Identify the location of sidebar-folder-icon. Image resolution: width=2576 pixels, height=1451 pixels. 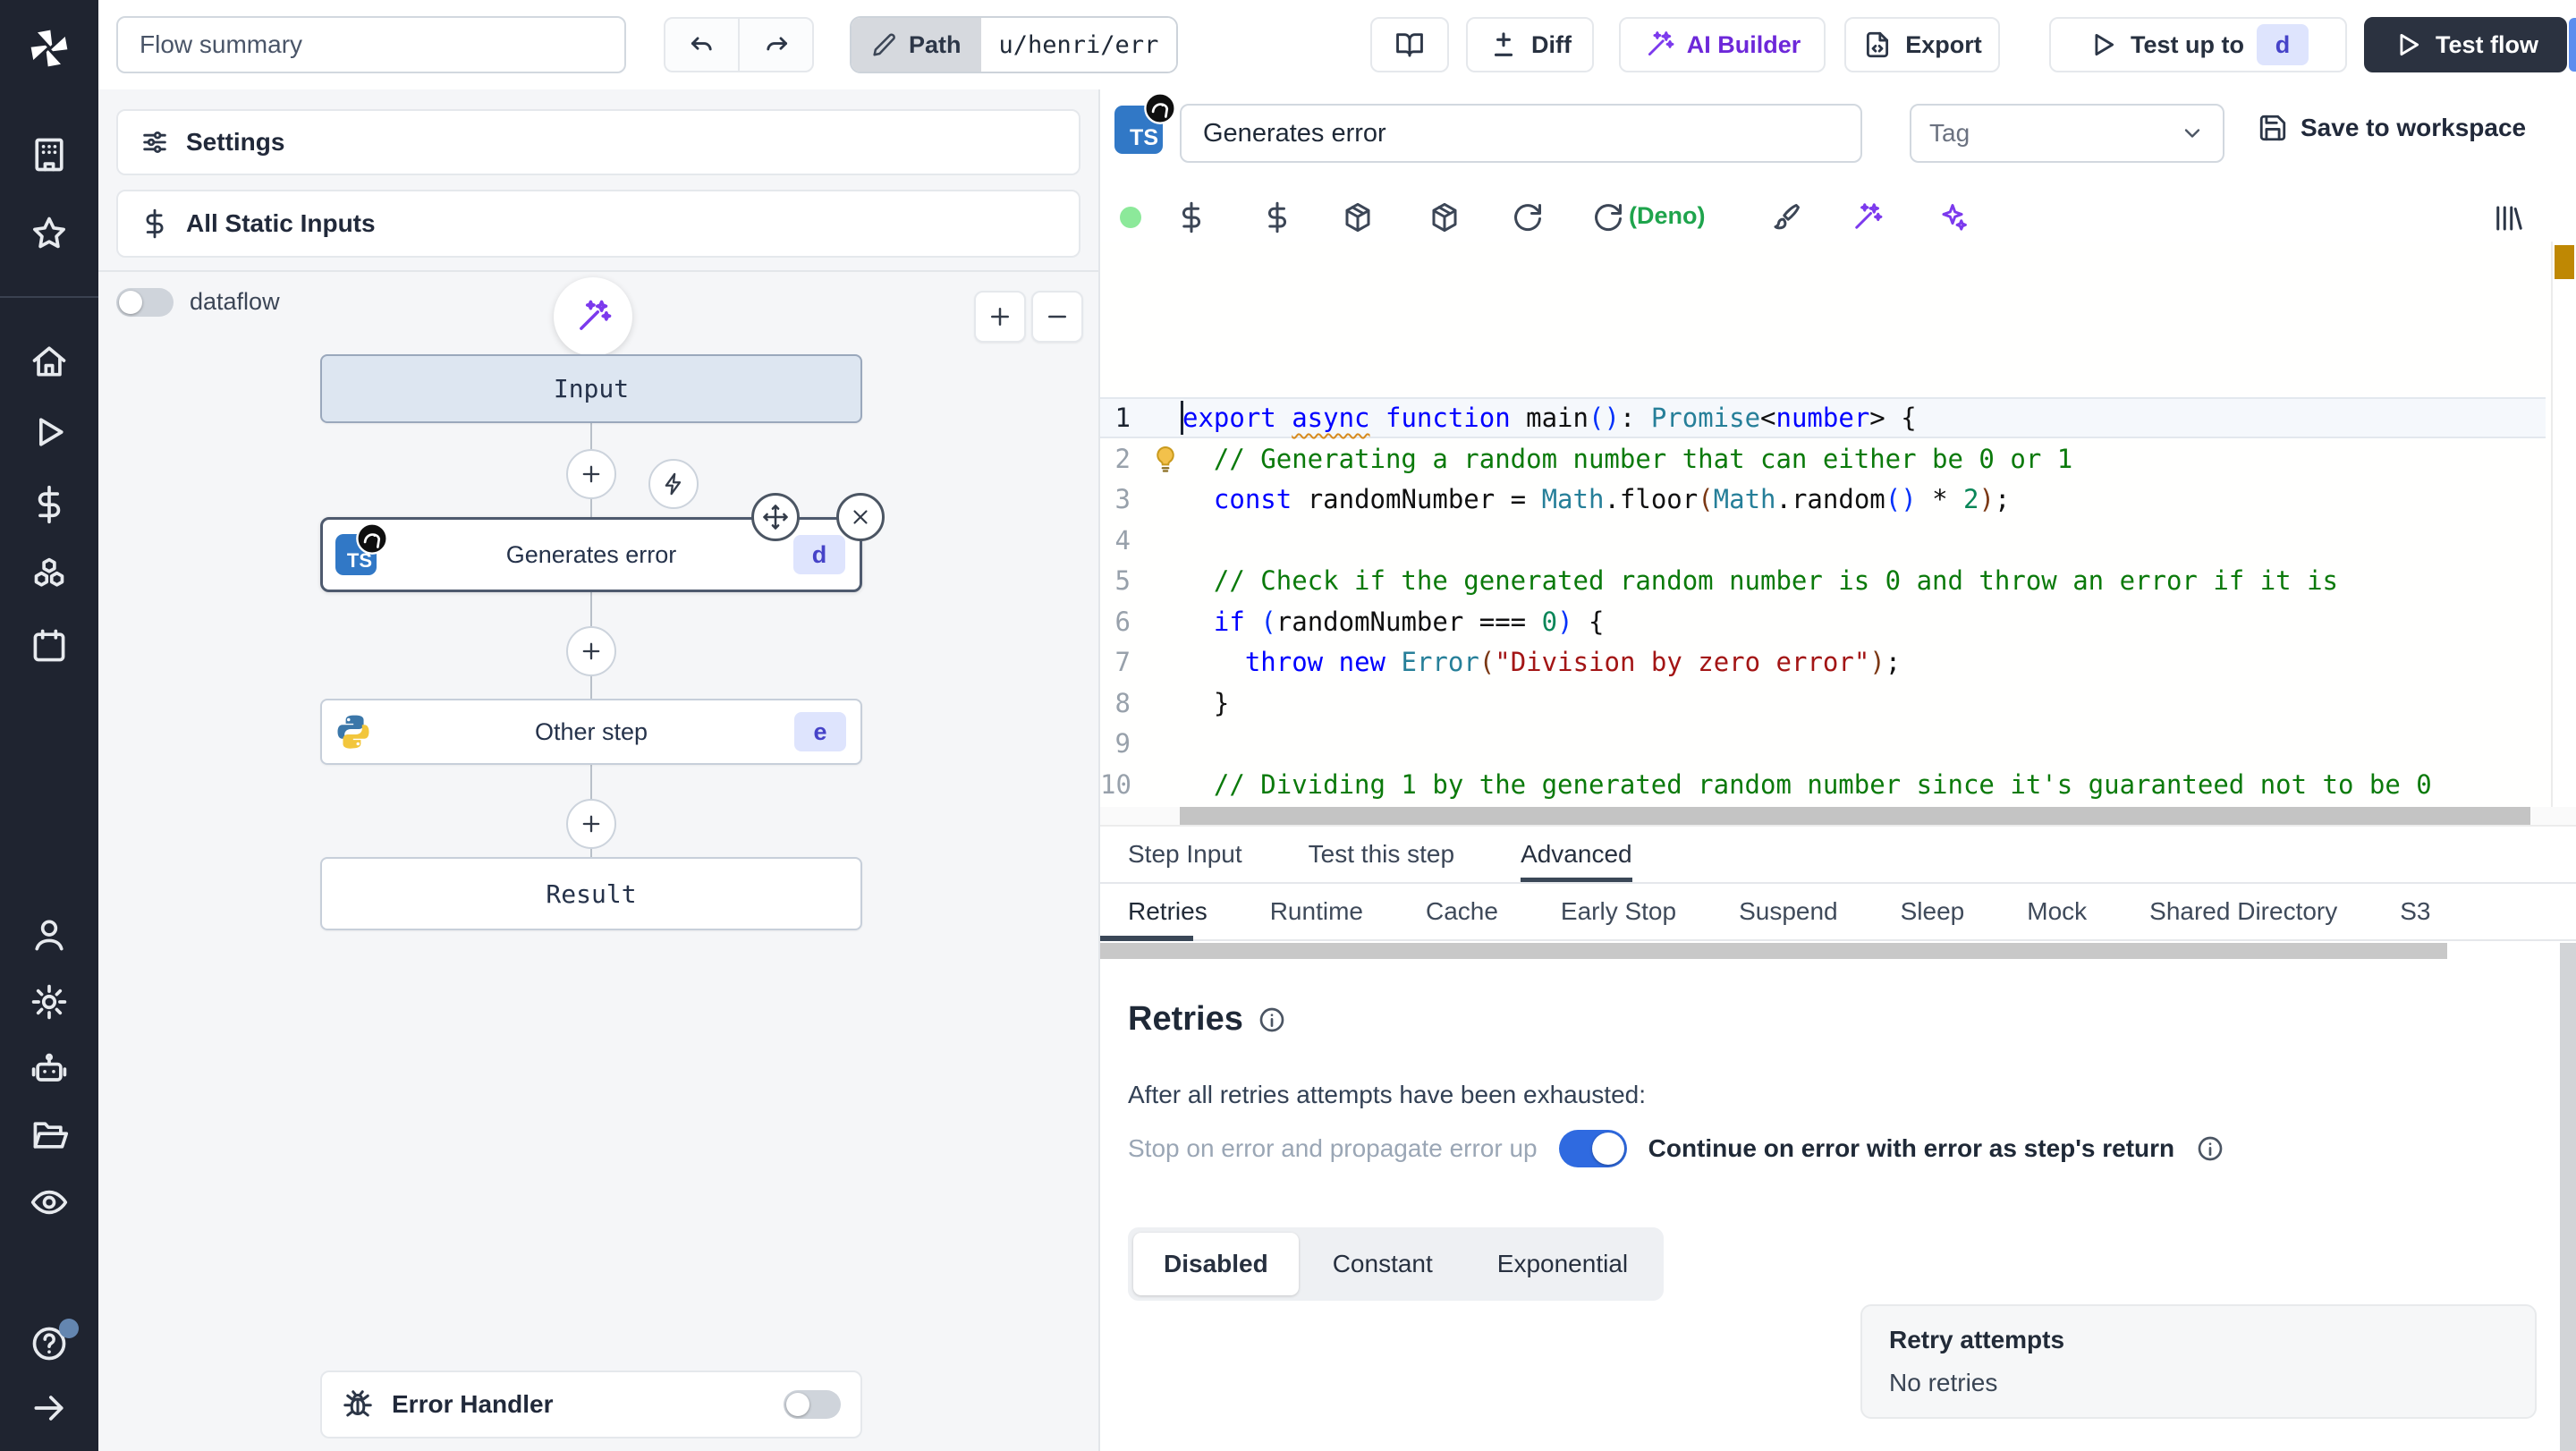
(49, 1135).